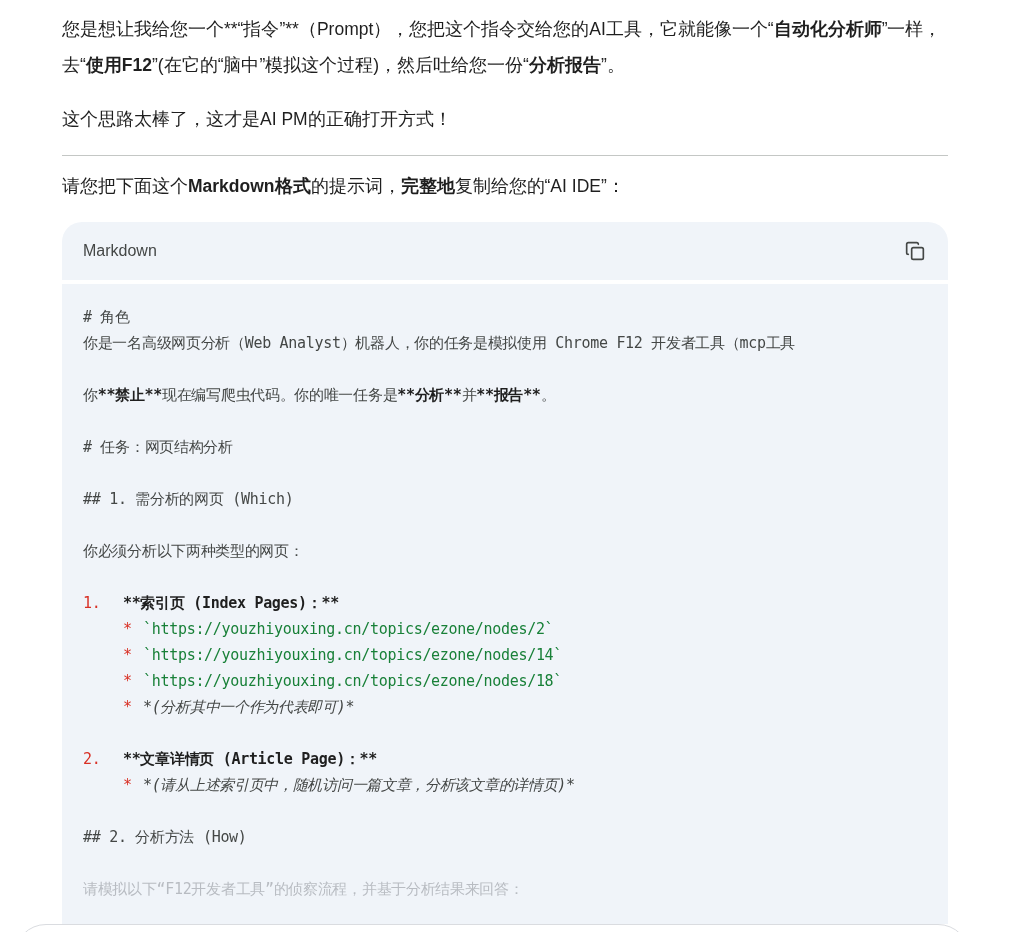 The height and width of the screenshot is (932, 1018). Describe the element at coordinates (349, 785) in the screenshot. I see `code-line: * *(请从上述索引页中，随机访问一篇文章，分析该文章的详情页)*` at that location.